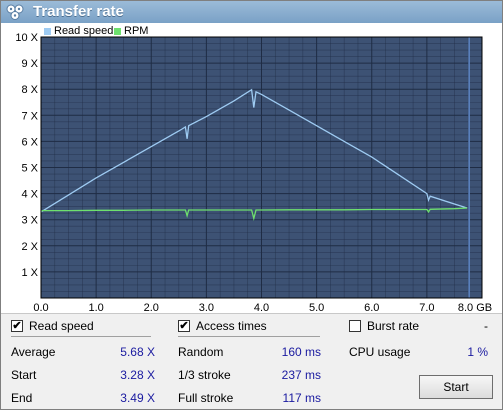 The height and width of the screenshot is (410, 503). I want to click on x-tick-label: 7.0, so click(426, 307).